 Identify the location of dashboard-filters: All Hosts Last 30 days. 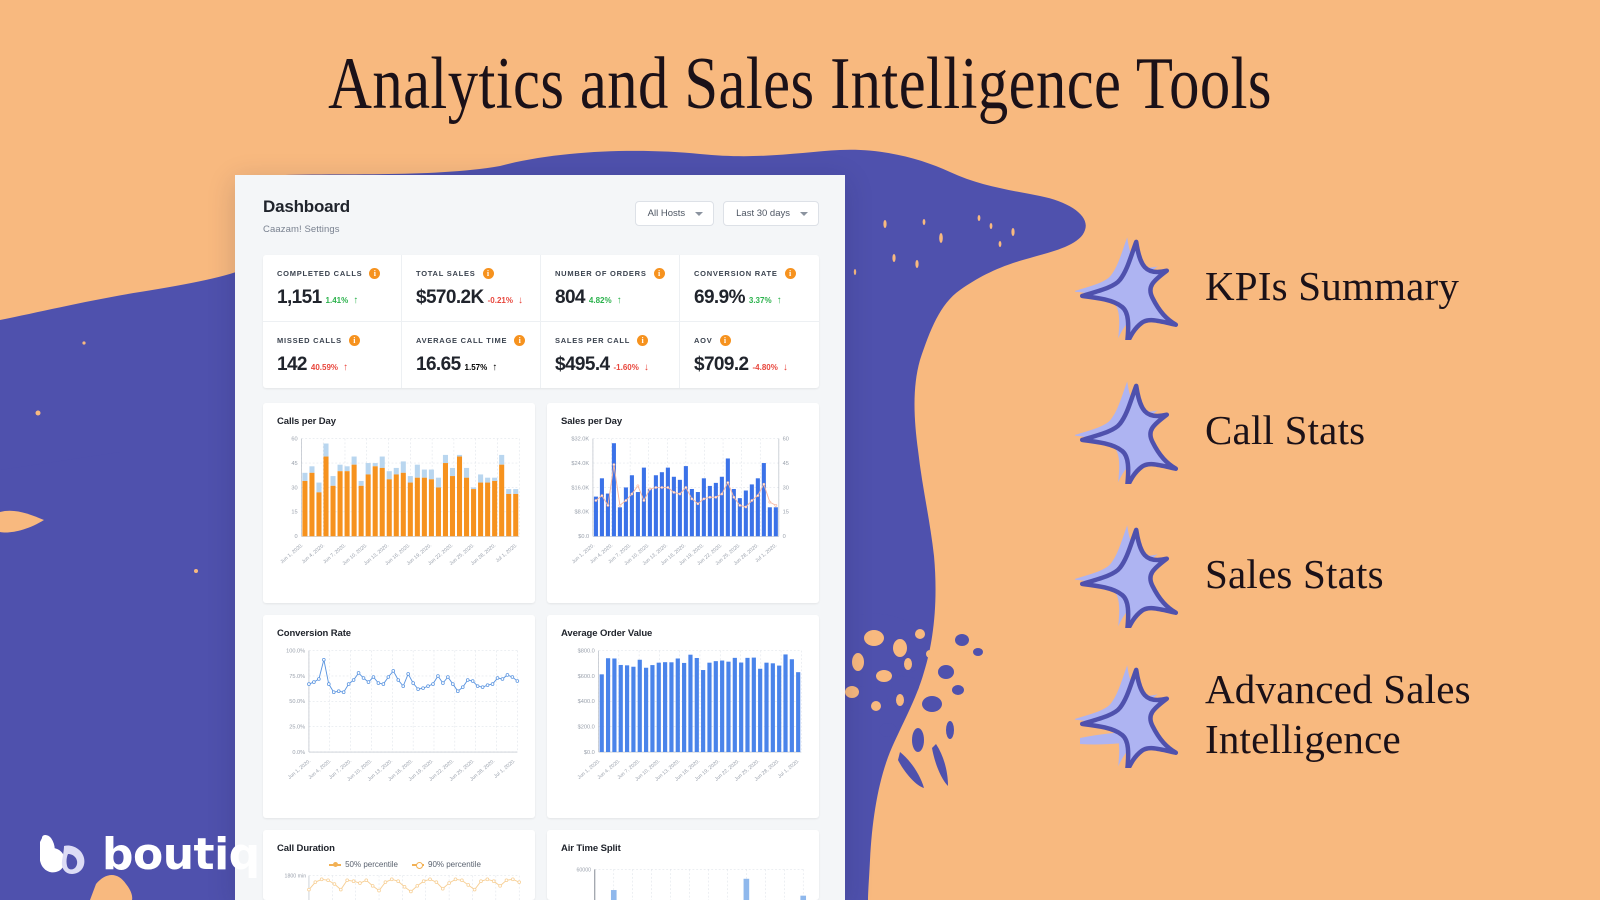
(726, 213).